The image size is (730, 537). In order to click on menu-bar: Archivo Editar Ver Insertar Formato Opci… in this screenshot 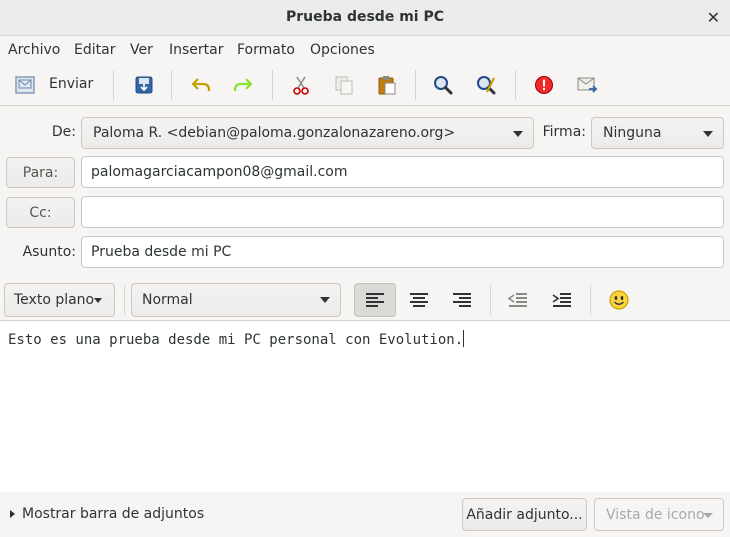, I will do `click(365, 50)`.